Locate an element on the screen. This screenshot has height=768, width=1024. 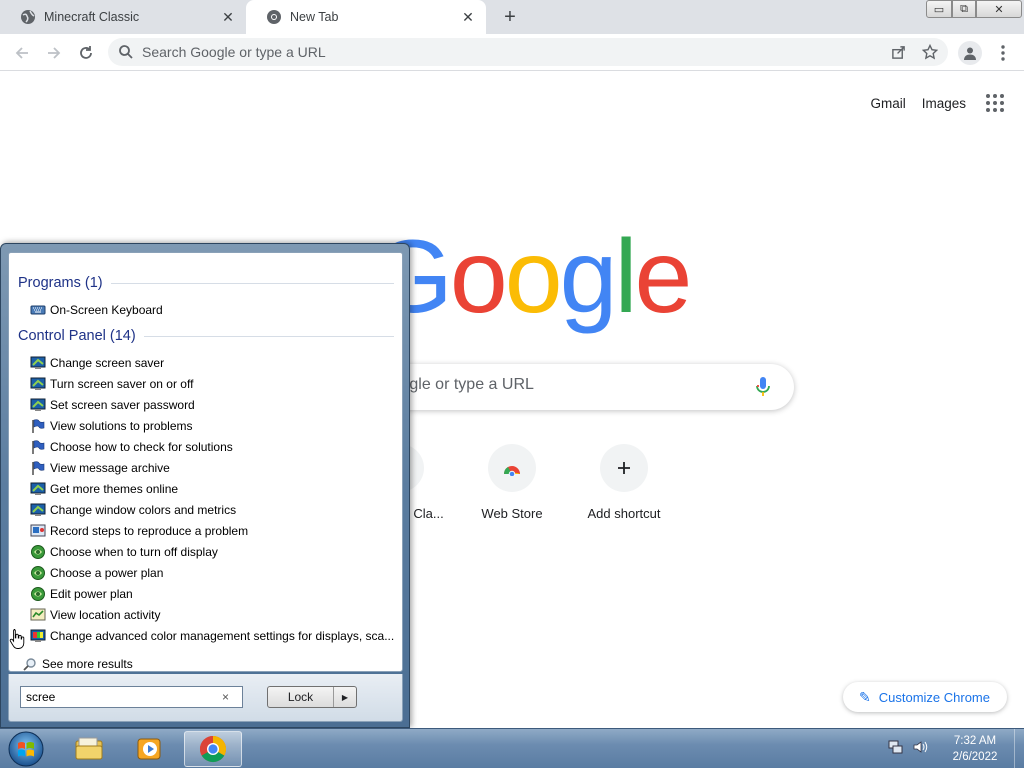
result-item: Record steps to reproduce a problem is located at coordinates (214, 530).